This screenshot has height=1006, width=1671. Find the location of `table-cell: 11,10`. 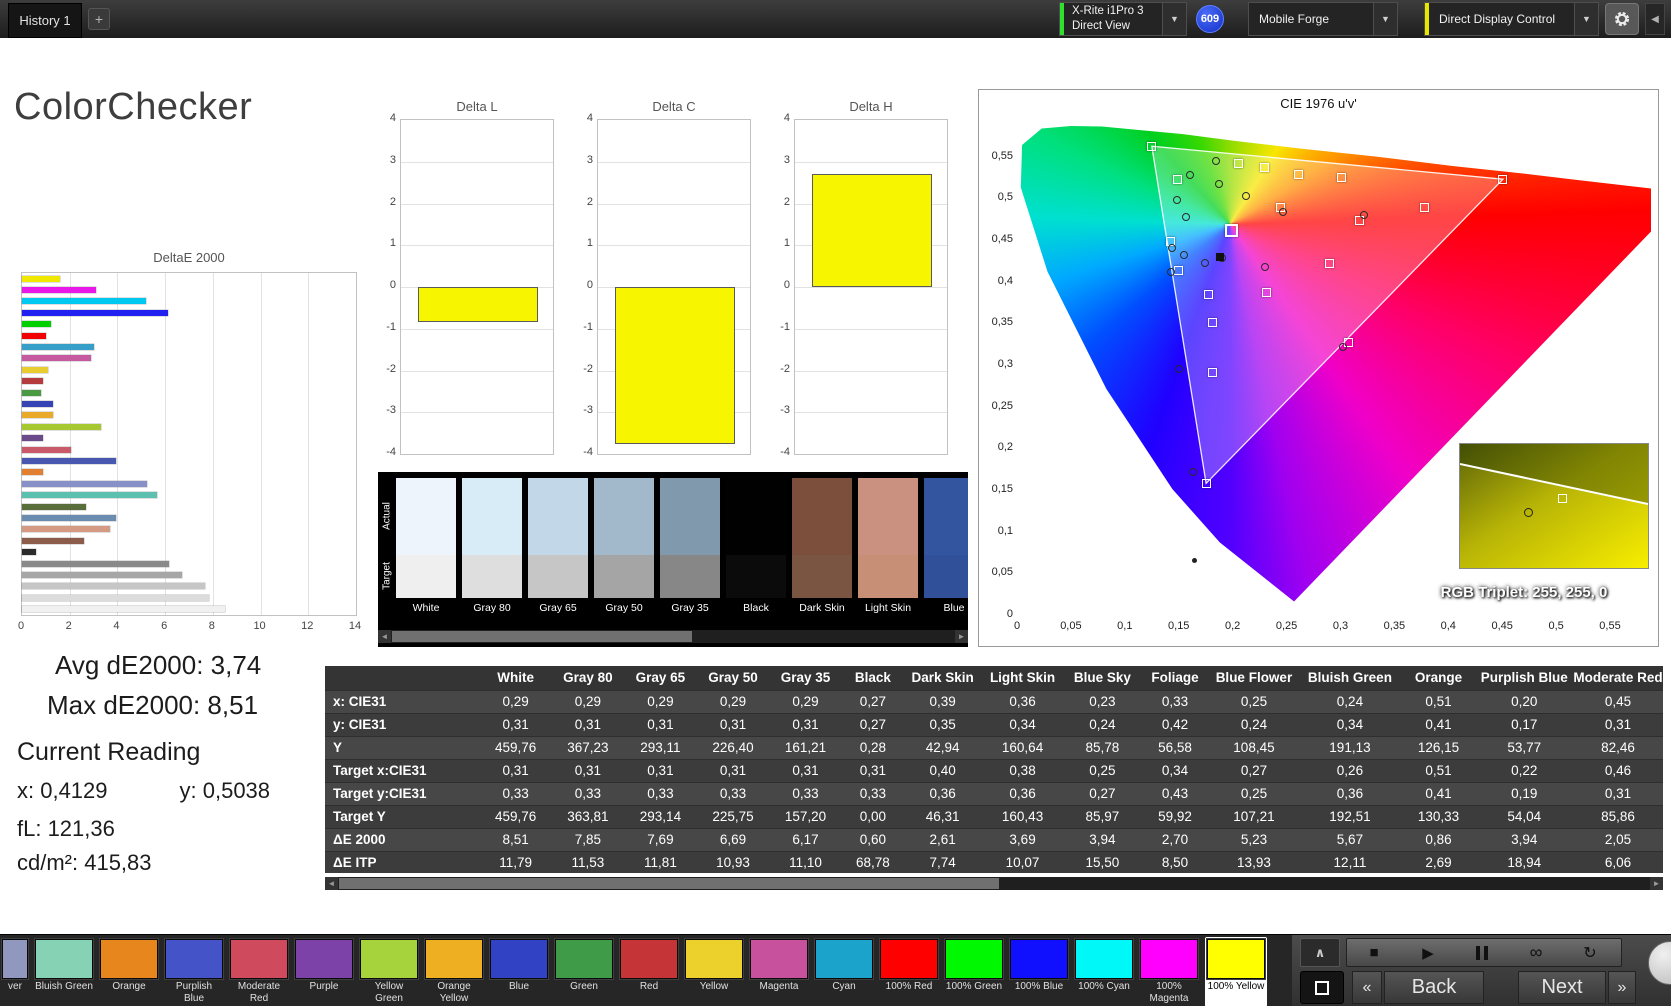

table-cell: 11,10 is located at coordinates (805, 861).